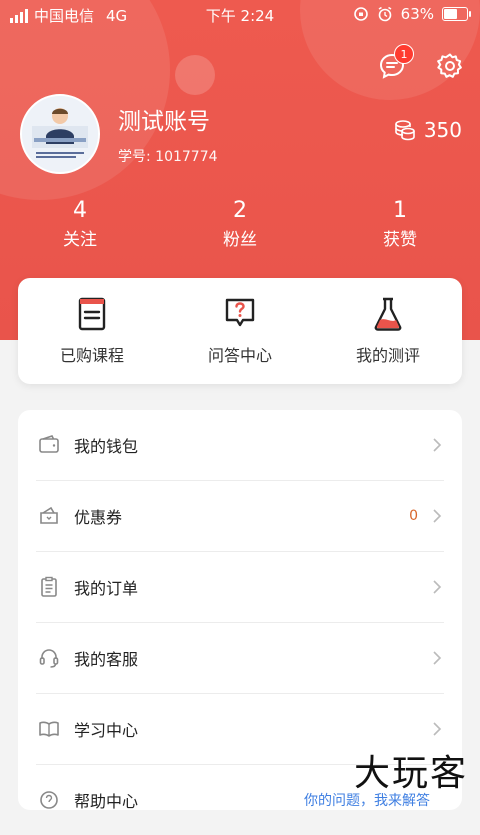 This screenshot has width=480, height=835. Describe the element at coordinates (240, 210) in the screenshot. I see `stat-number: 2` at that location.